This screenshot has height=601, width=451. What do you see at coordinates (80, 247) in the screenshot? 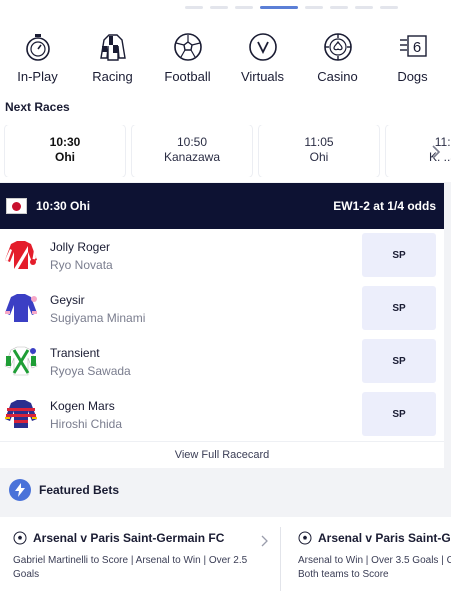
I see `runner-name: Jolly Roger` at bounding box center [80, 247].